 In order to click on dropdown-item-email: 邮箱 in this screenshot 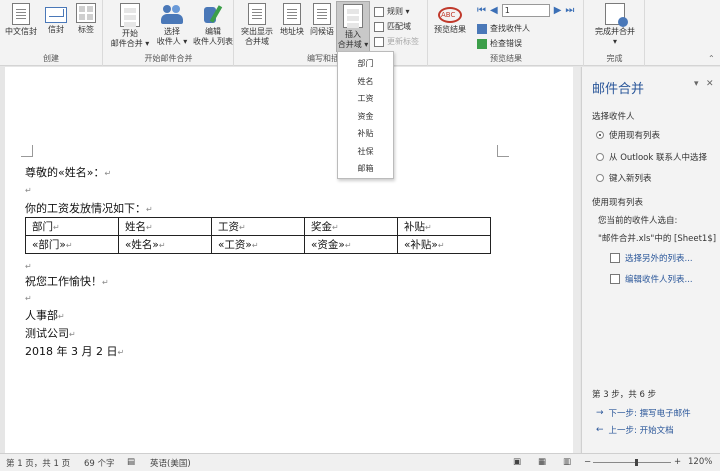, I will do `click(365, 169)`.